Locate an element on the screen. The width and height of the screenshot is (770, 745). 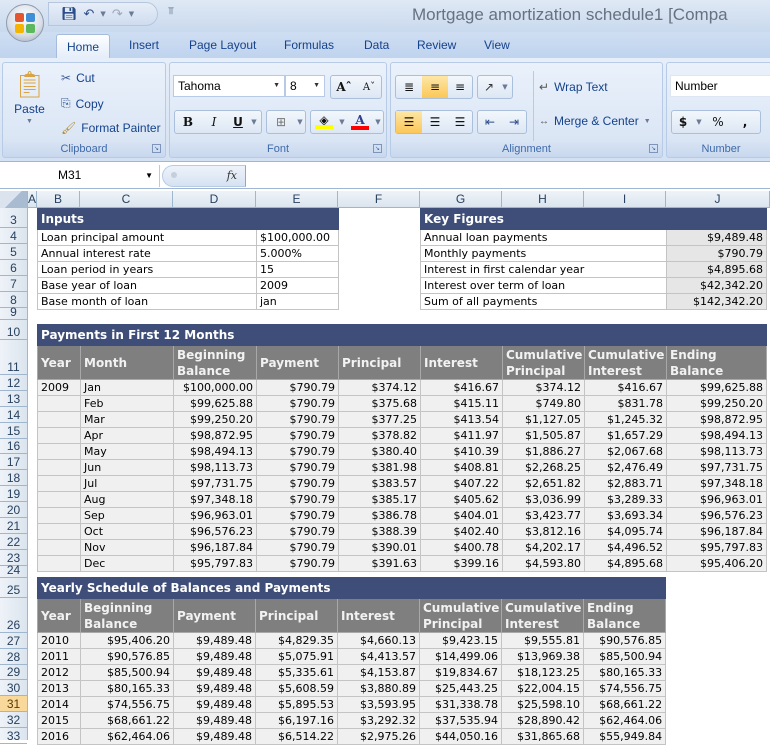
table-cell: $408.81 is located at coordinates (461, 467).